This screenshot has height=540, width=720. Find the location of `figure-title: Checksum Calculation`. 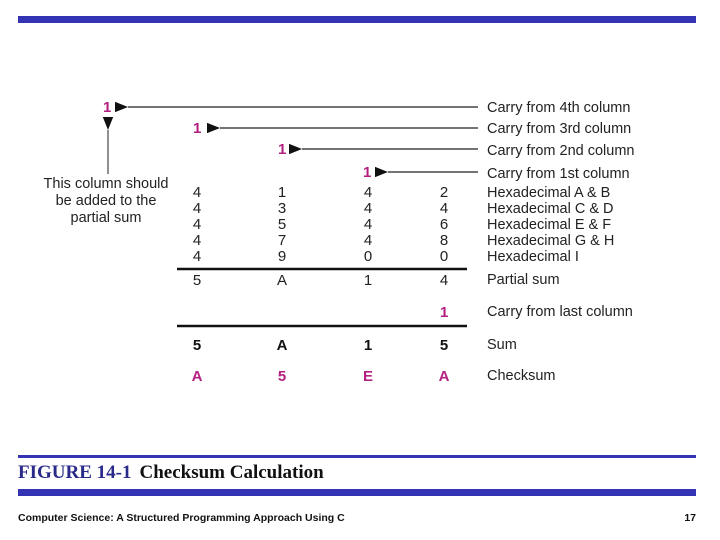

figure-title: Checksum Calculation is located at coordinates (231, 472).